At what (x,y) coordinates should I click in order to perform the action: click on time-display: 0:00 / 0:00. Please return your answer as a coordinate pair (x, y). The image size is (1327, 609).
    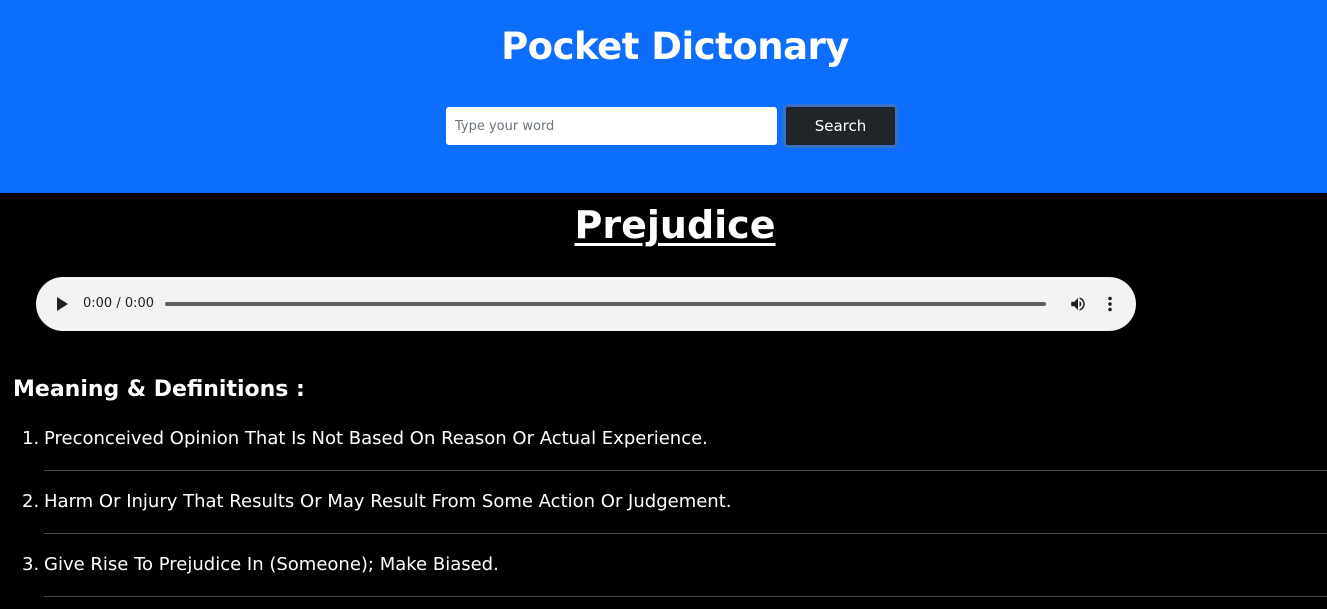
    Looking at the image, I should click on (119, 303).